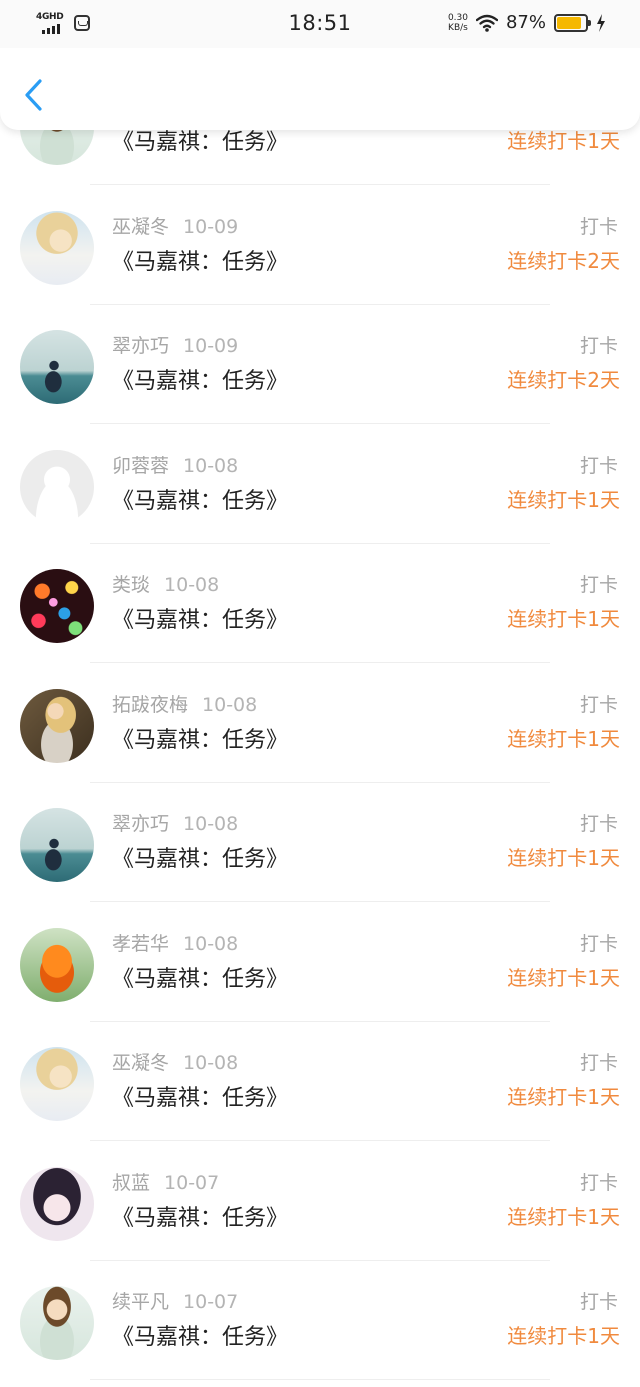  Describe the element at coordinates (320, 245) in the screenshot. I see `list-item: 巫凝冬 10-09 《马嘉祺：任务》 打卡连续打卡2天` at that location.